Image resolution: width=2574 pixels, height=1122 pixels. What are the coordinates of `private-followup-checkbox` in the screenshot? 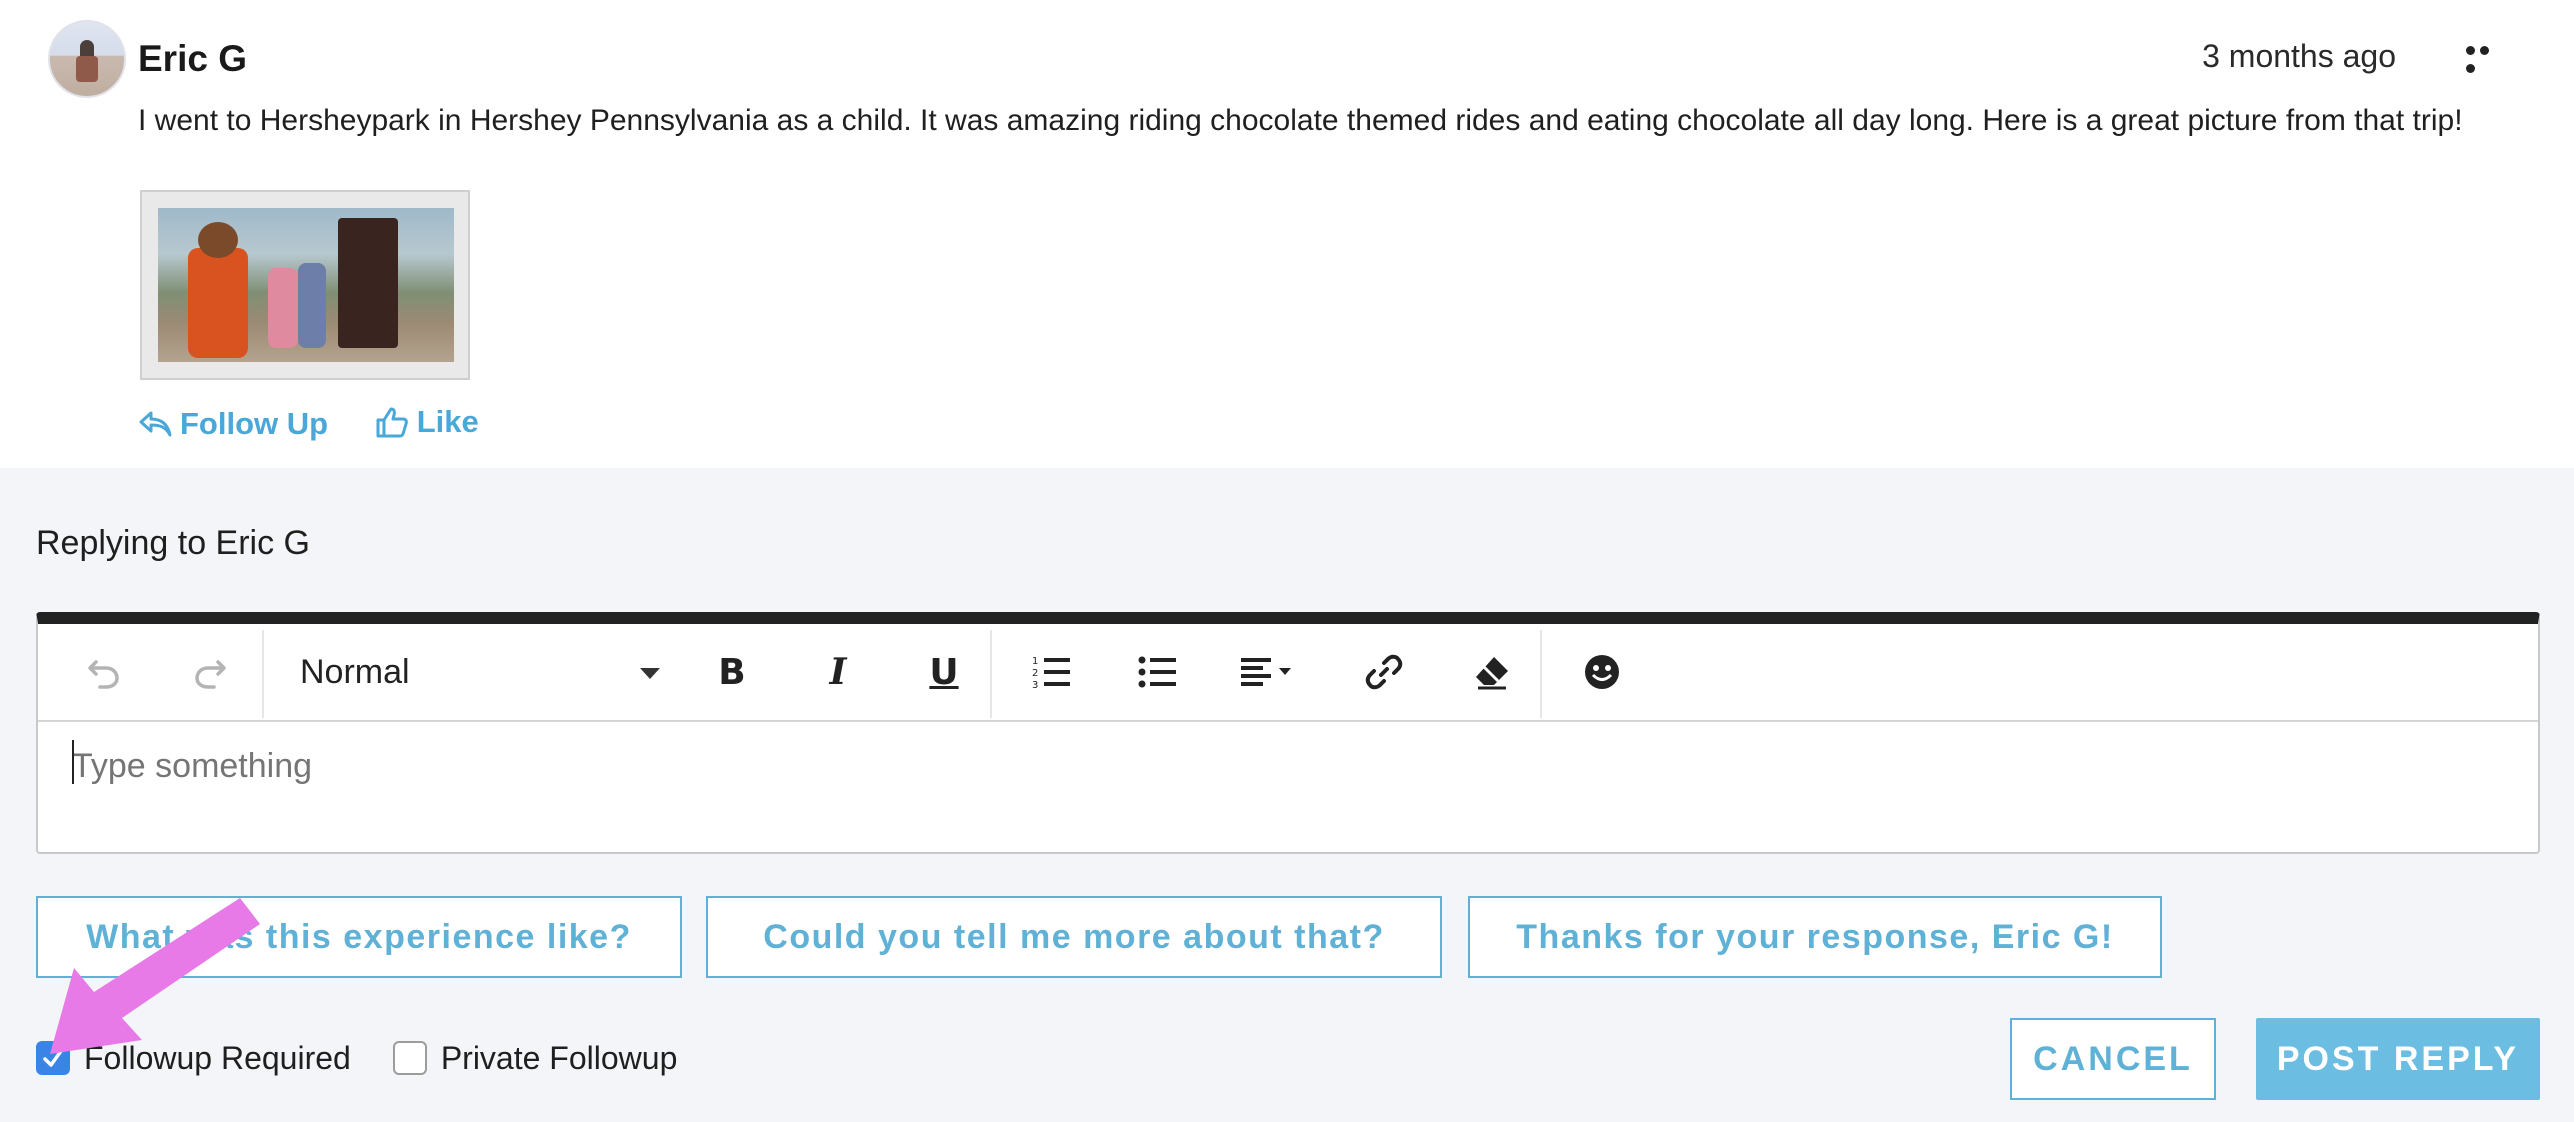 It's located at (409, 1058).